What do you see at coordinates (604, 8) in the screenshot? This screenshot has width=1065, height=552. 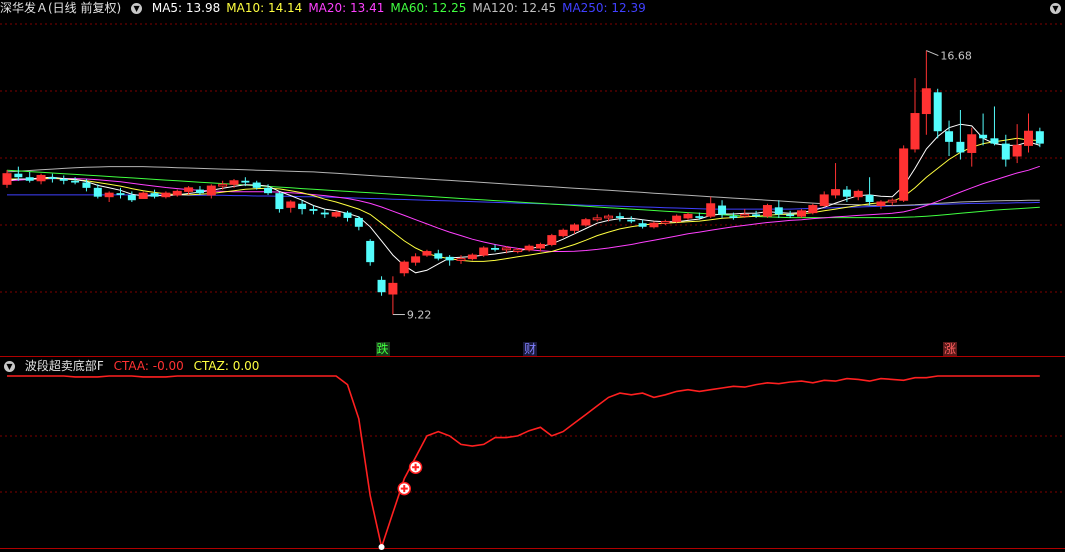 I see `ma-legend-item: MA250: 12.39` at bounding box center [604, 8].